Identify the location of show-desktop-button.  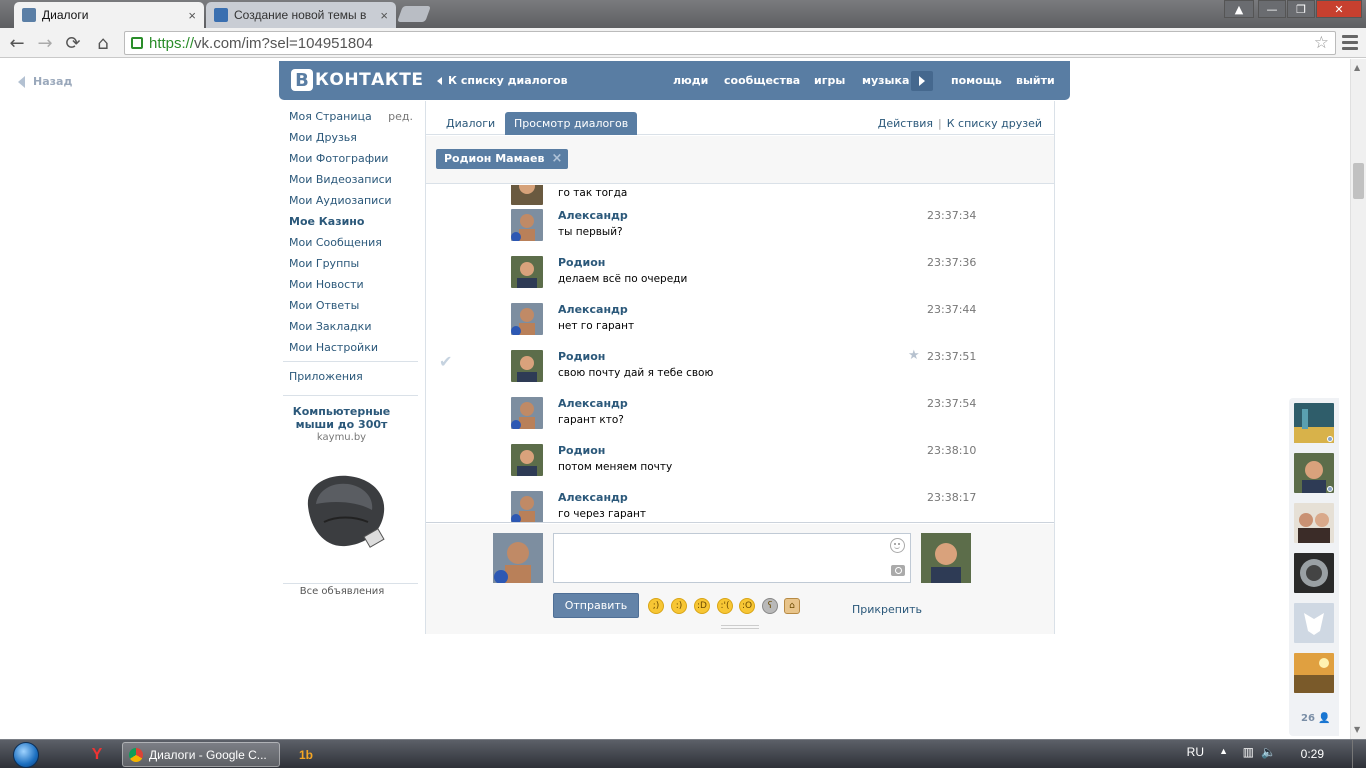
(1359, 754).